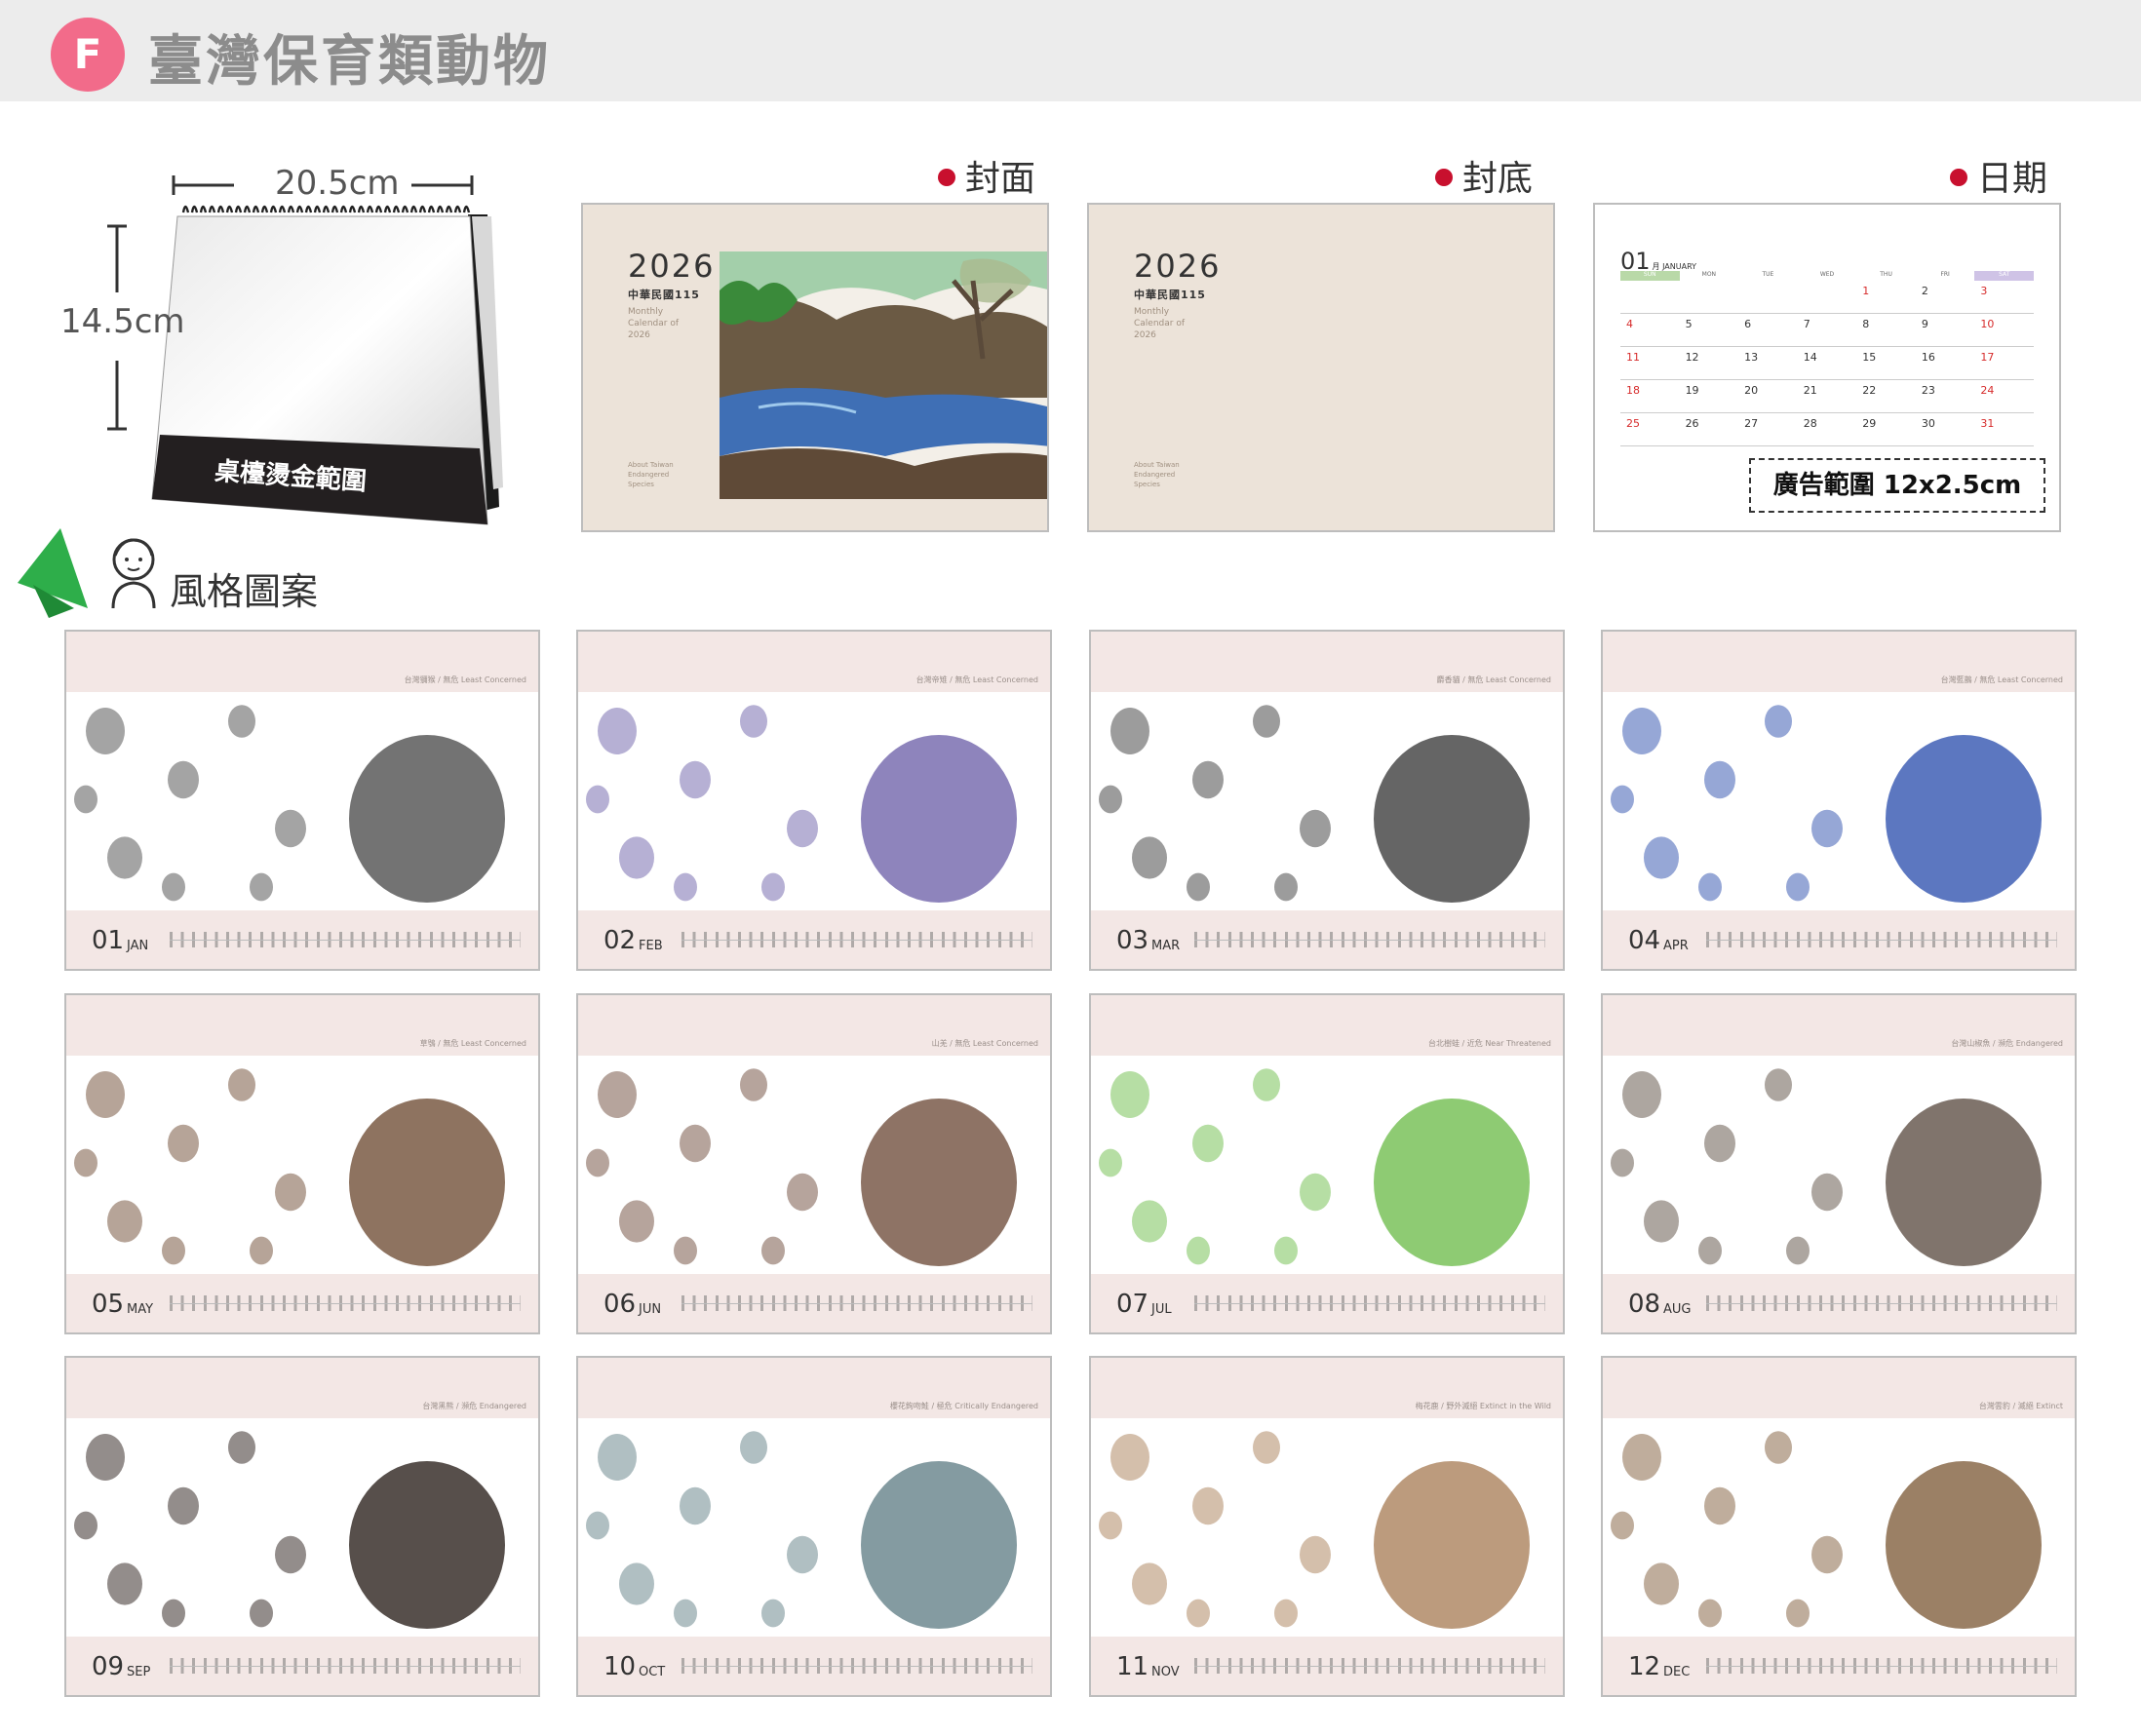 This screenshot has height=1736, width=2141. What do you see at coordinates (1827, 429) in the screenshot?
I see `week-row: 25 26 27 28 29 30 31` at bounding box center [1827, 429].